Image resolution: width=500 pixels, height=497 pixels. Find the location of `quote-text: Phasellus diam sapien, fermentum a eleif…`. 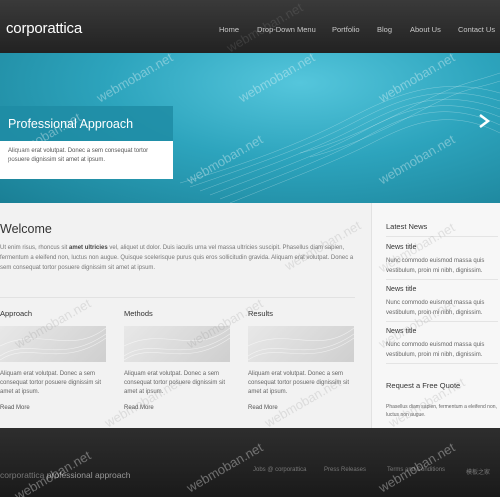

quote-text: Phasellus diam sapien, fermentum a eleif… is located at coordinates (441, 411).